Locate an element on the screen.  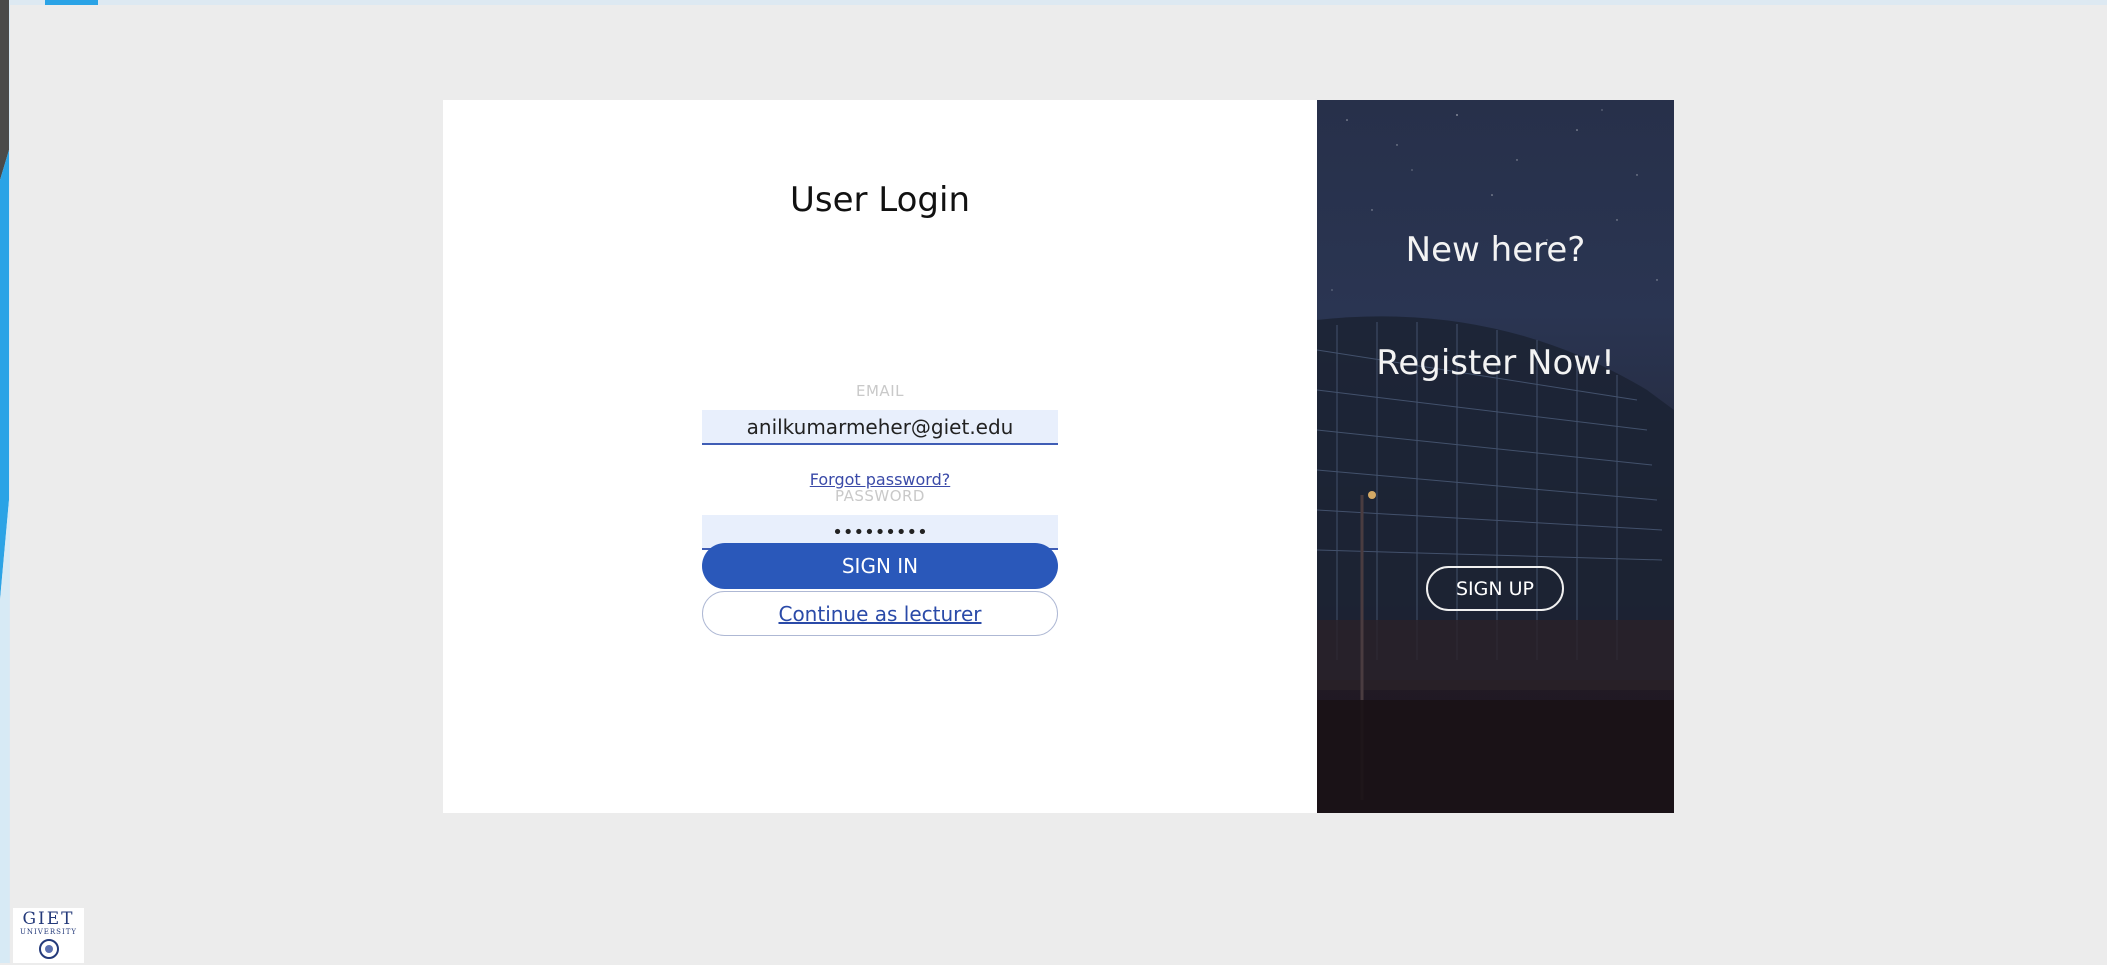
page-title: User Login is located at coordinates (880, 200).